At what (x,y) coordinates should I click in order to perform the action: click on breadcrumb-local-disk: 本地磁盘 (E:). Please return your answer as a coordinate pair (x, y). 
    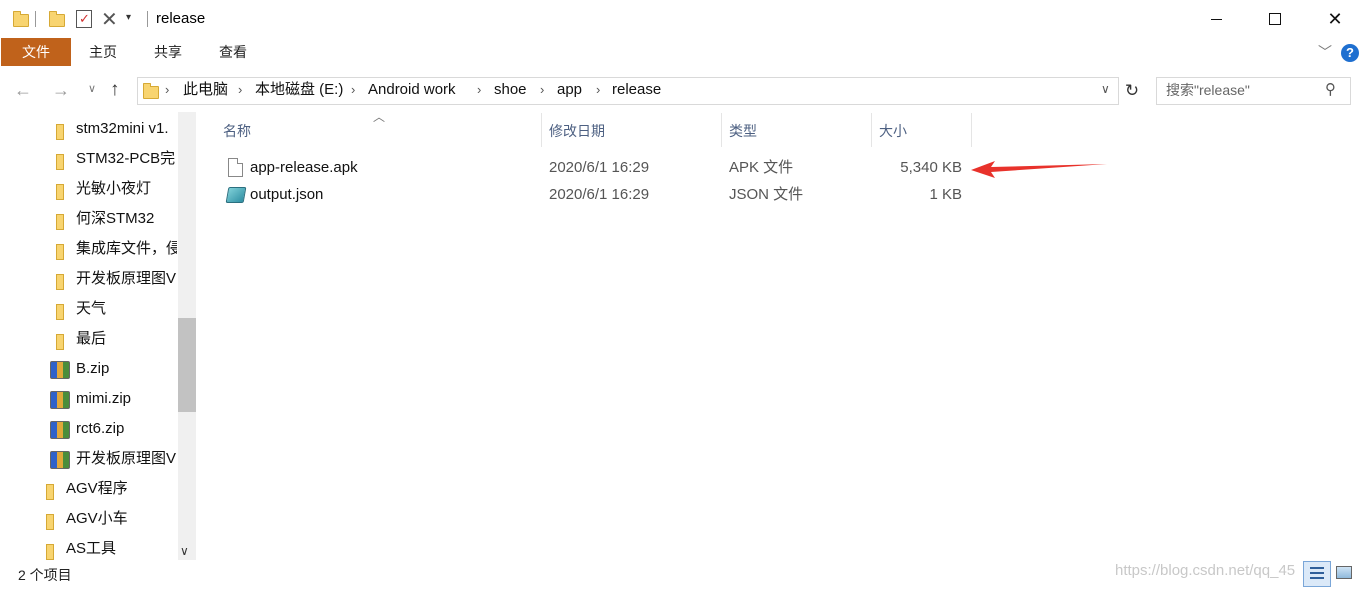
    Looking at the image, I should click on (299, 90).